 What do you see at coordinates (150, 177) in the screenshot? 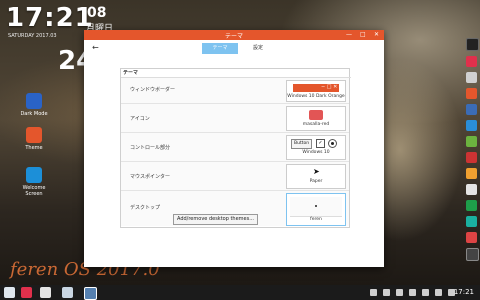
I see `row-label: マウスポインター` at bounding box center [150, 177].